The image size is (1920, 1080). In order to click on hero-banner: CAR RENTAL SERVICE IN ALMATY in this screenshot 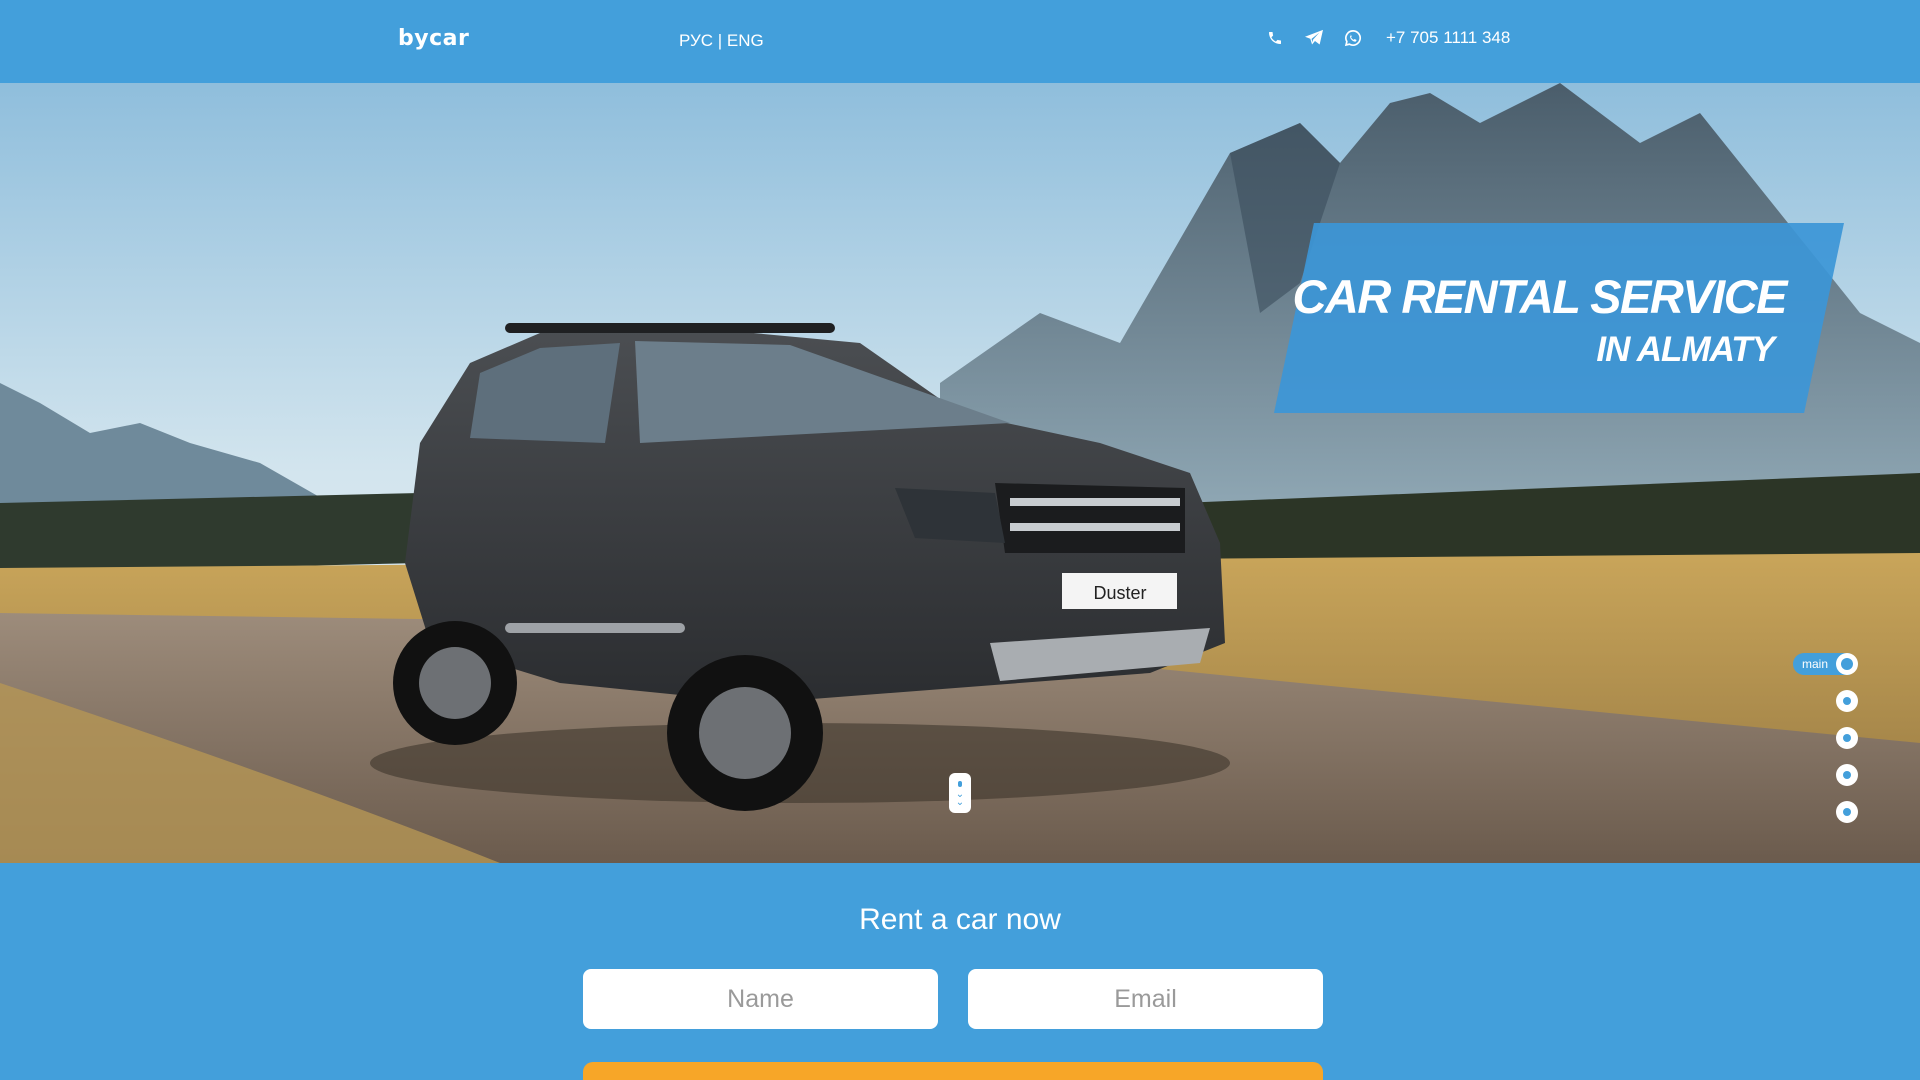, I will do `click(1559, 318)`.